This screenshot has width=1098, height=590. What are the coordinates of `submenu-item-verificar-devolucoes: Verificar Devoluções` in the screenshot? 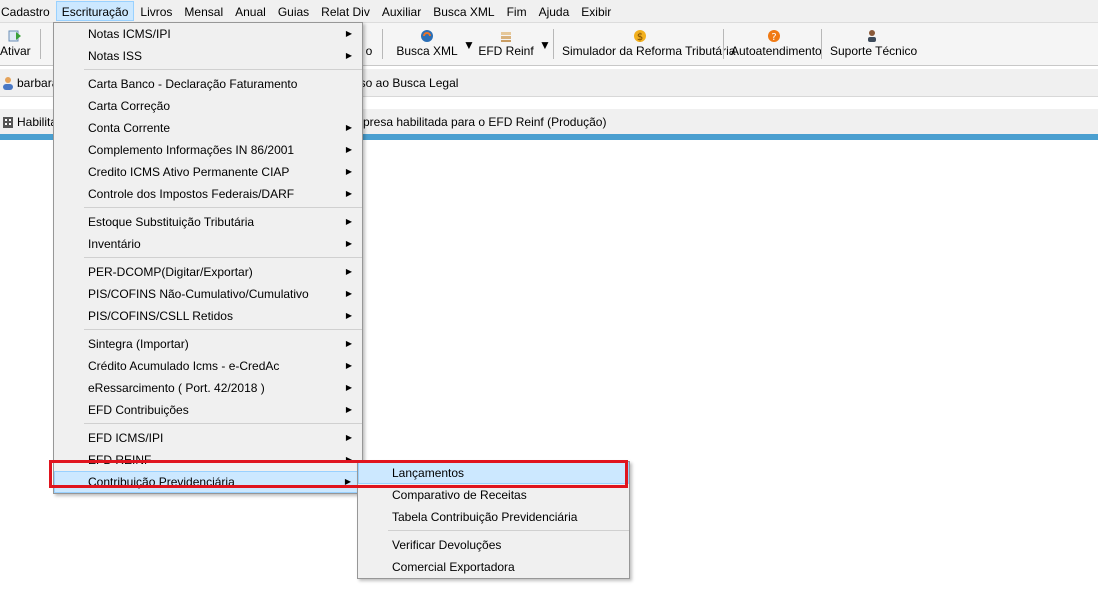 It's located at (493, 545).